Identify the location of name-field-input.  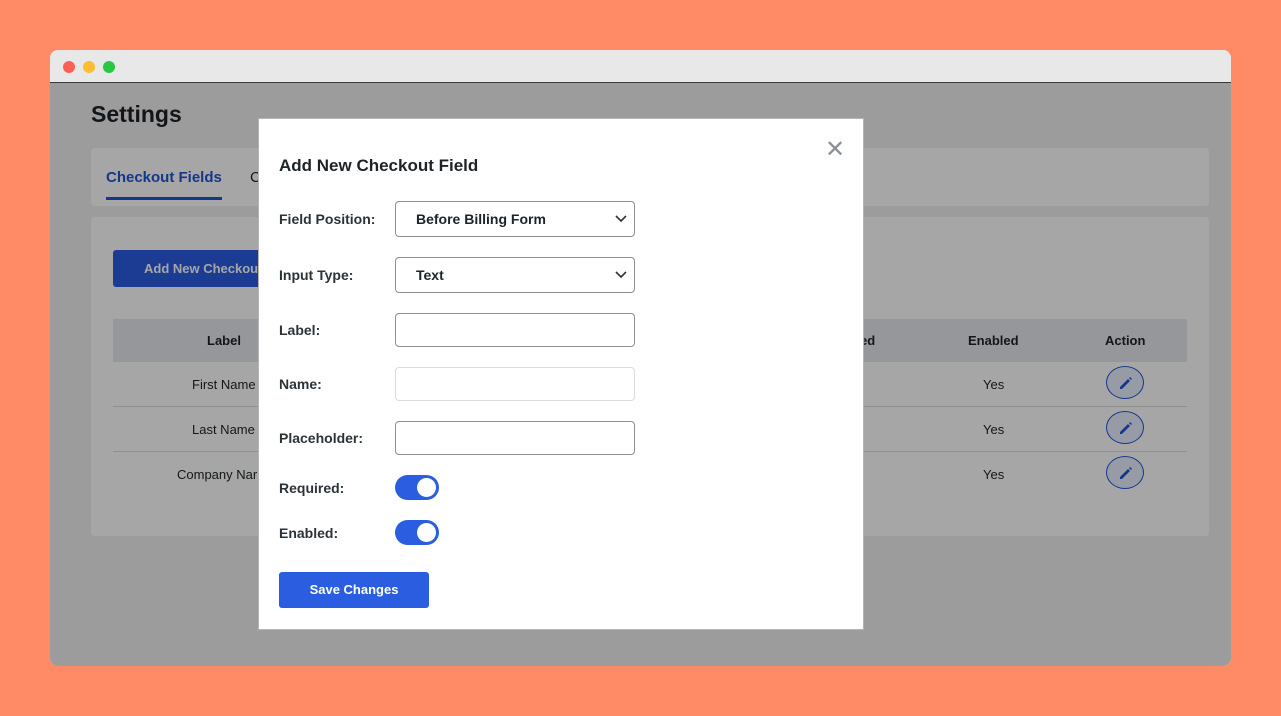
(515, 384).